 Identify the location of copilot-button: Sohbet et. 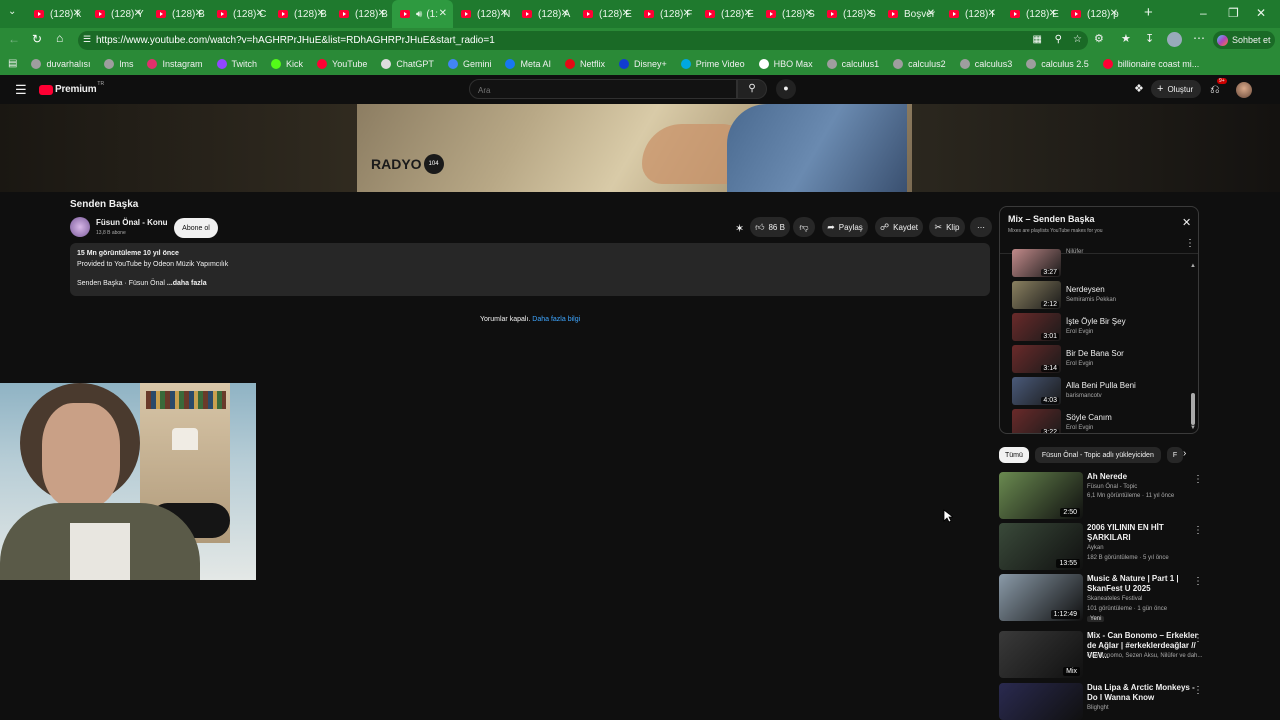
(1244, 40).